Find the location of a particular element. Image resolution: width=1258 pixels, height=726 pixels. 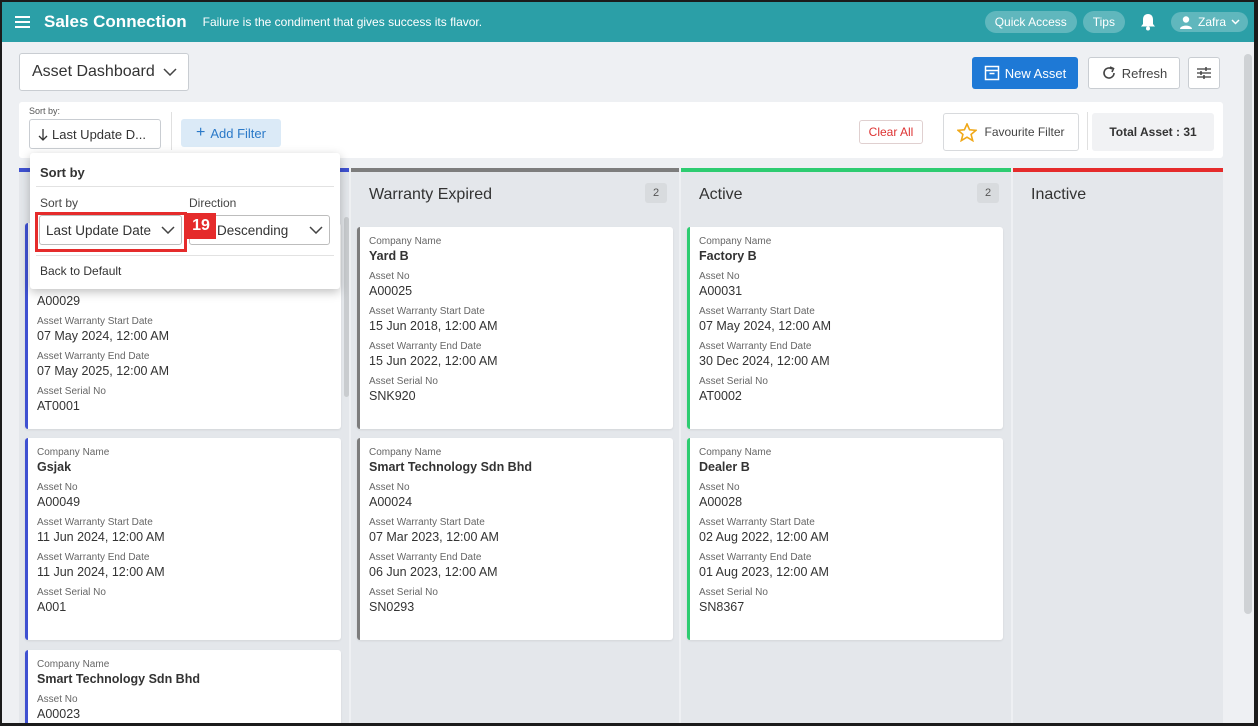

company-name: Dealer B is located at coordinates (724, 467).